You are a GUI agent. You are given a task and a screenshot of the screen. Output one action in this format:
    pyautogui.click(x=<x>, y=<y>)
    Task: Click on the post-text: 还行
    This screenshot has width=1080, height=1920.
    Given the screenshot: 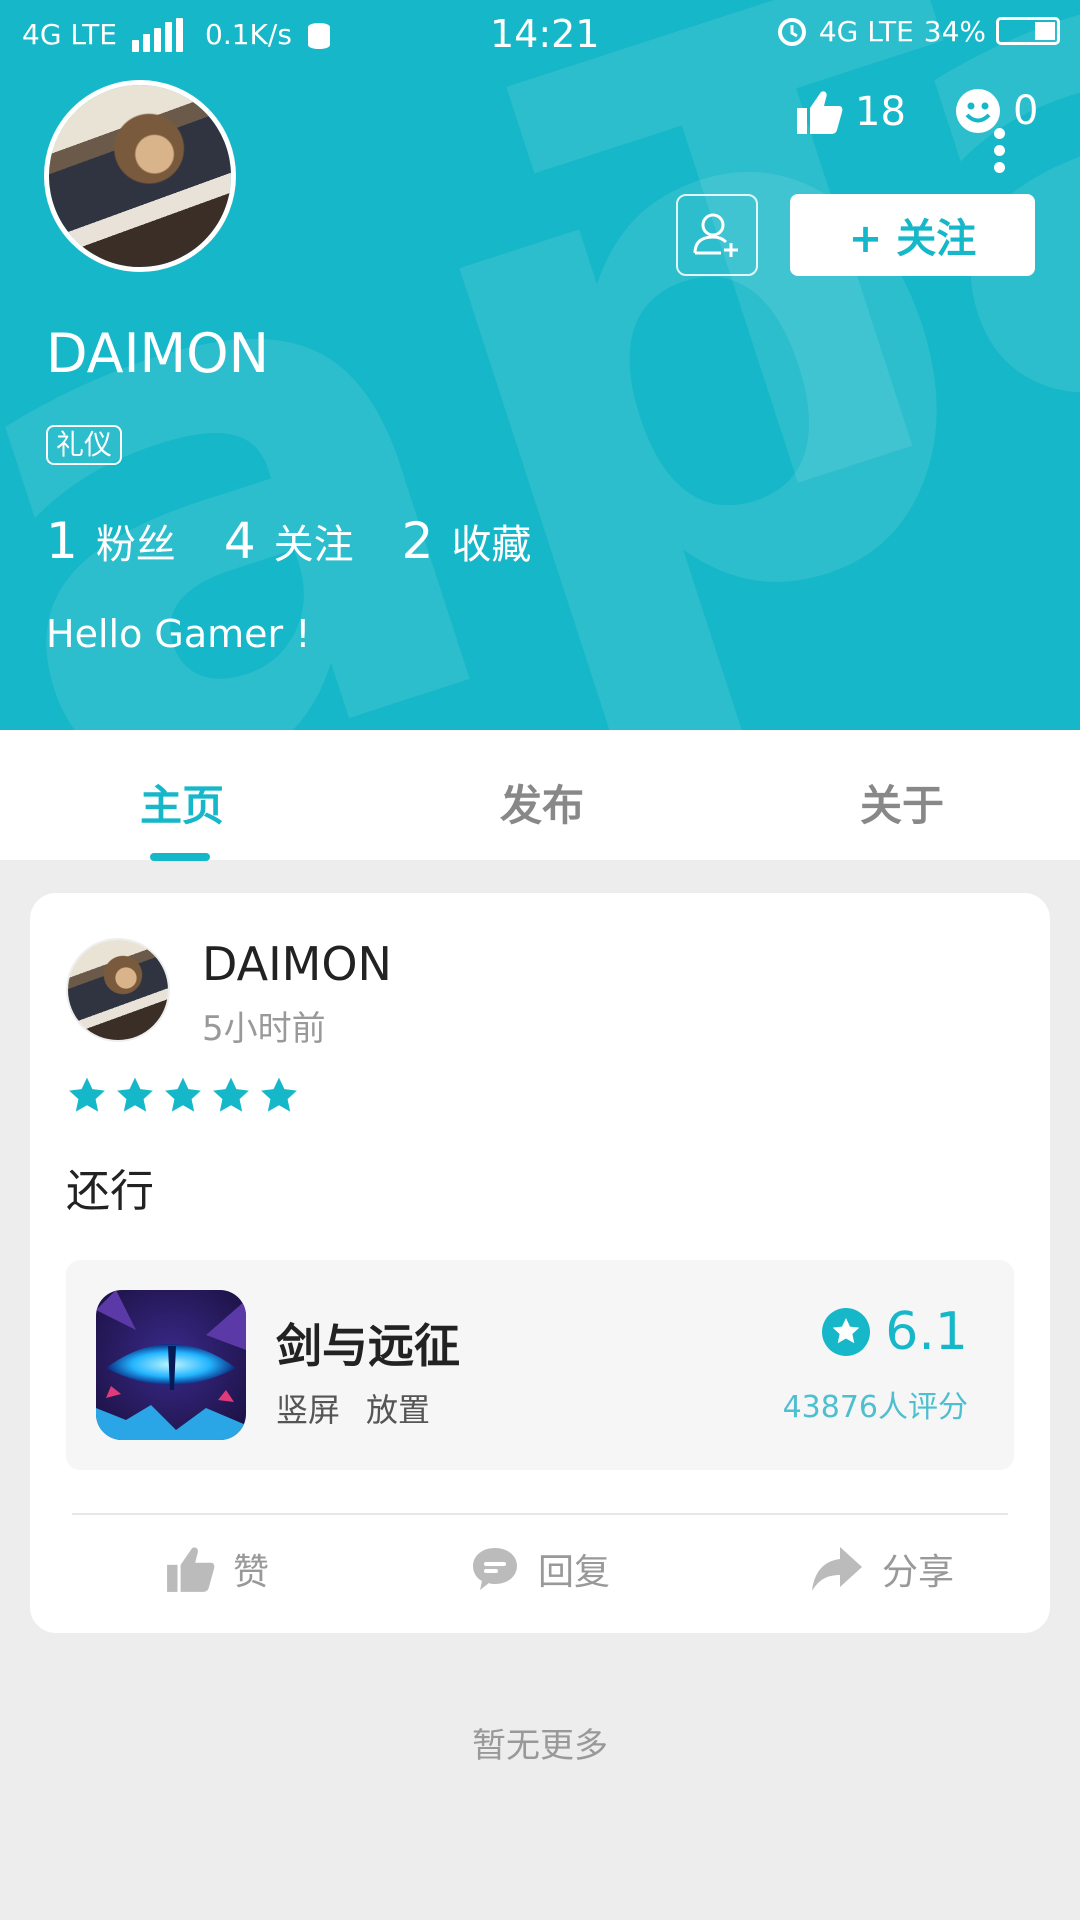 What is the action you would take?
    pyautogui.click(x=110, y=1191)
    